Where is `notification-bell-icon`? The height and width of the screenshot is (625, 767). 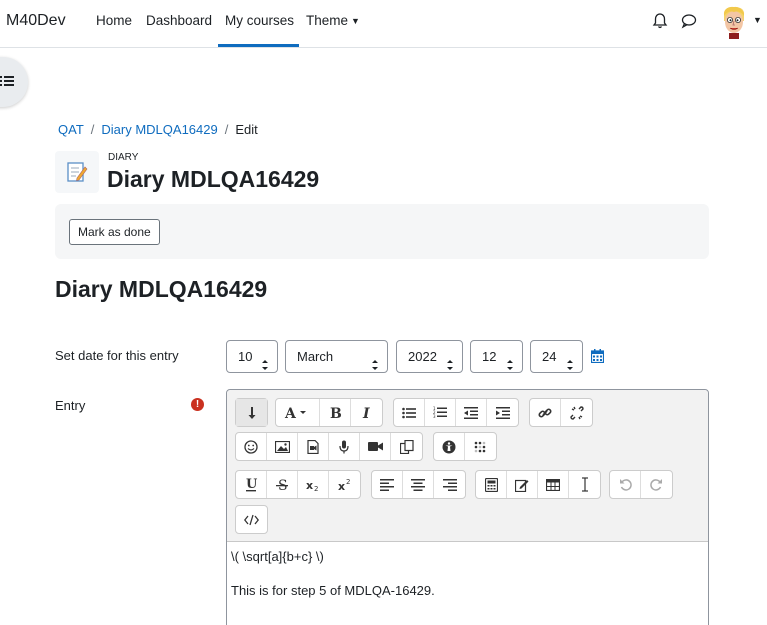
notification-bell-icon is located at coordinates (660, 21).